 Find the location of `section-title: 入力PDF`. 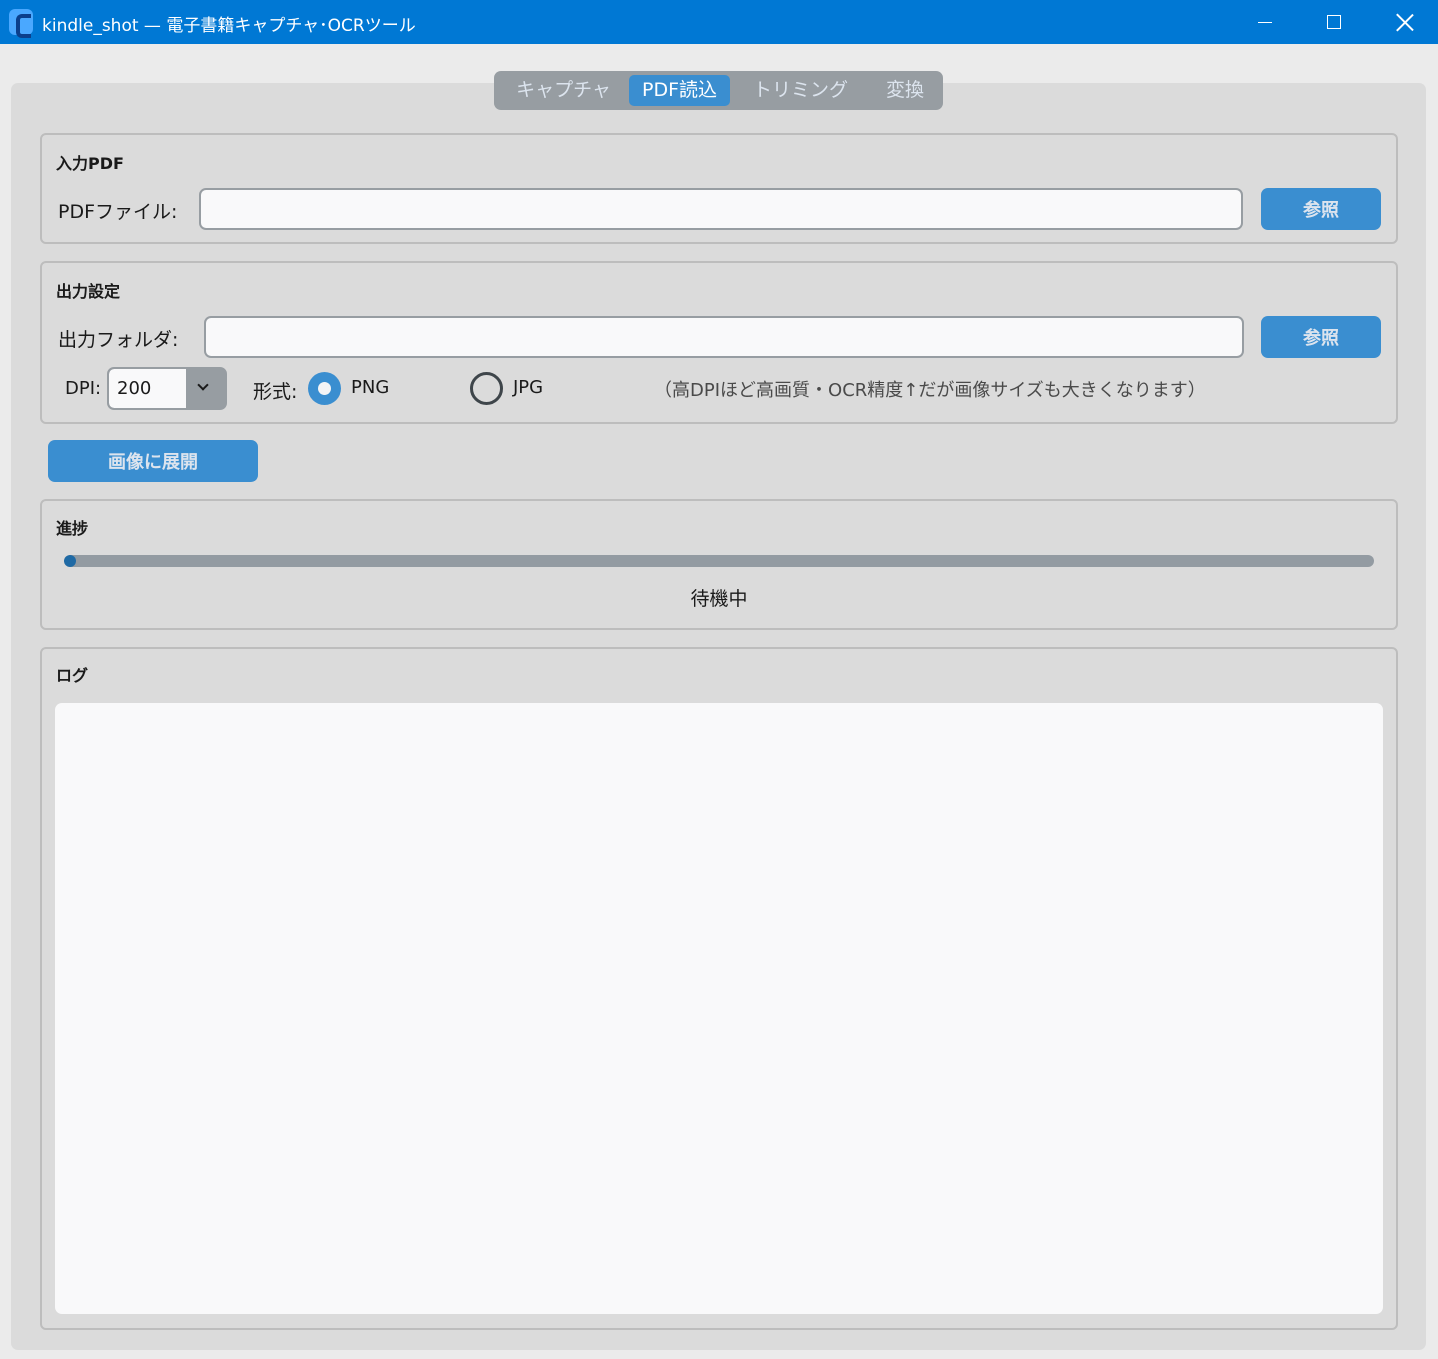

section-title: 入力PDF is located at coordinates (90, 163).